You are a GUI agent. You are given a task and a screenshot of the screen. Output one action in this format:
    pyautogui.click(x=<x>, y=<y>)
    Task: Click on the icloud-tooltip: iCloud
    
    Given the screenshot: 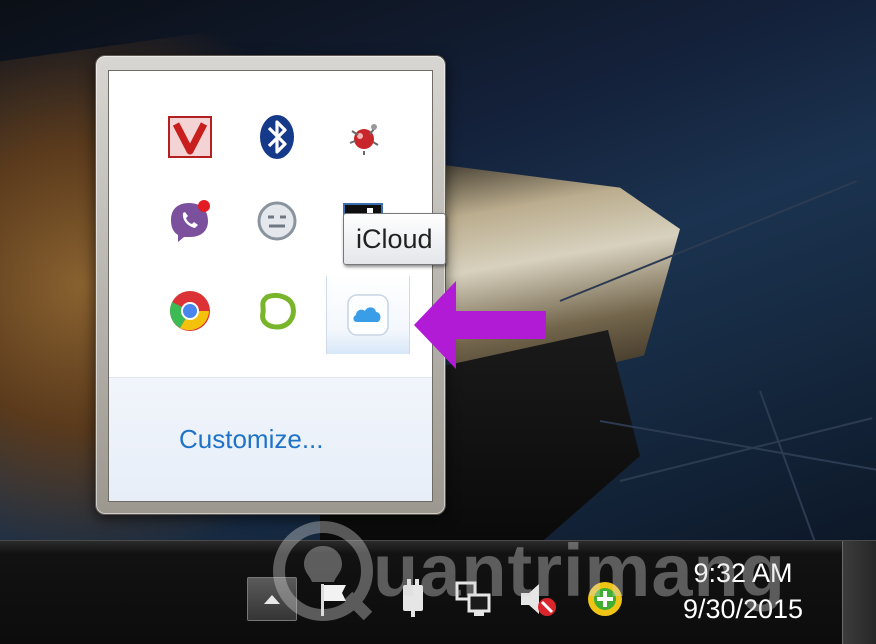 What is the action you would take?
    pyautogui.click(x=394, y=239)
    